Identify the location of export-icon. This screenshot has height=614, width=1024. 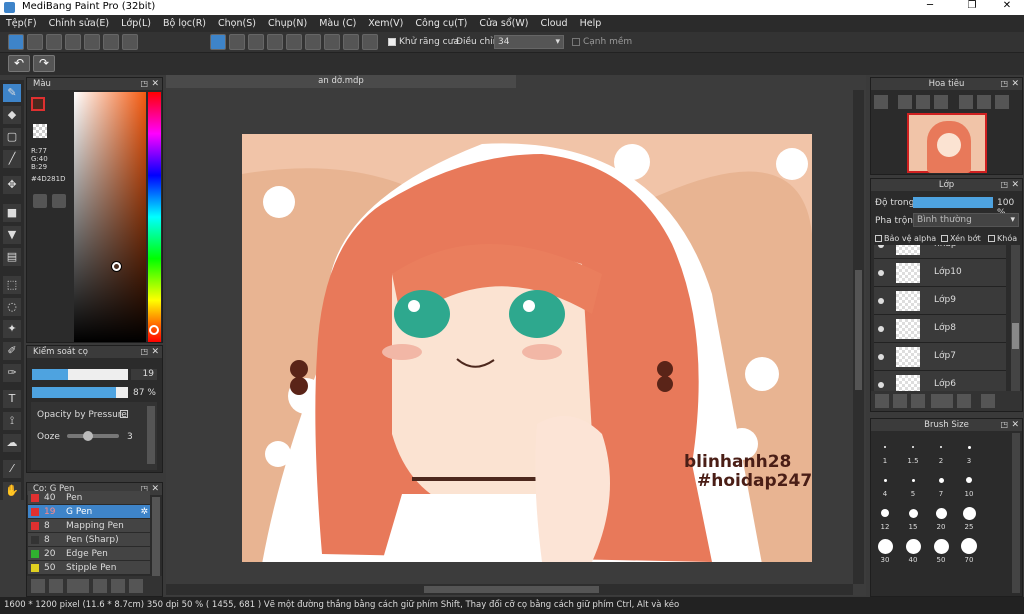
(35, 42).